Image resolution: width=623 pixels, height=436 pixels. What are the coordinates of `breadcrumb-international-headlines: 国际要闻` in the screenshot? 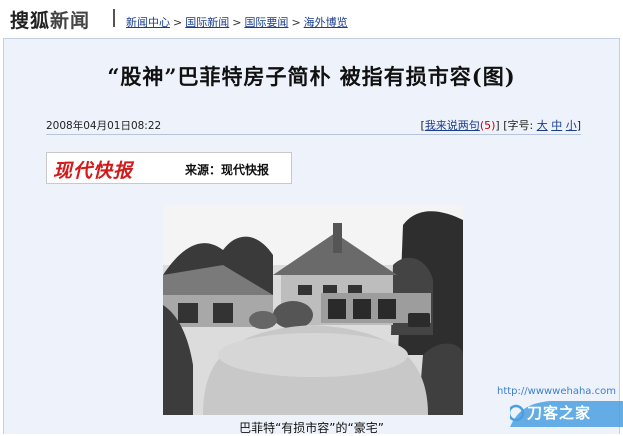 It's located at (266, 22).